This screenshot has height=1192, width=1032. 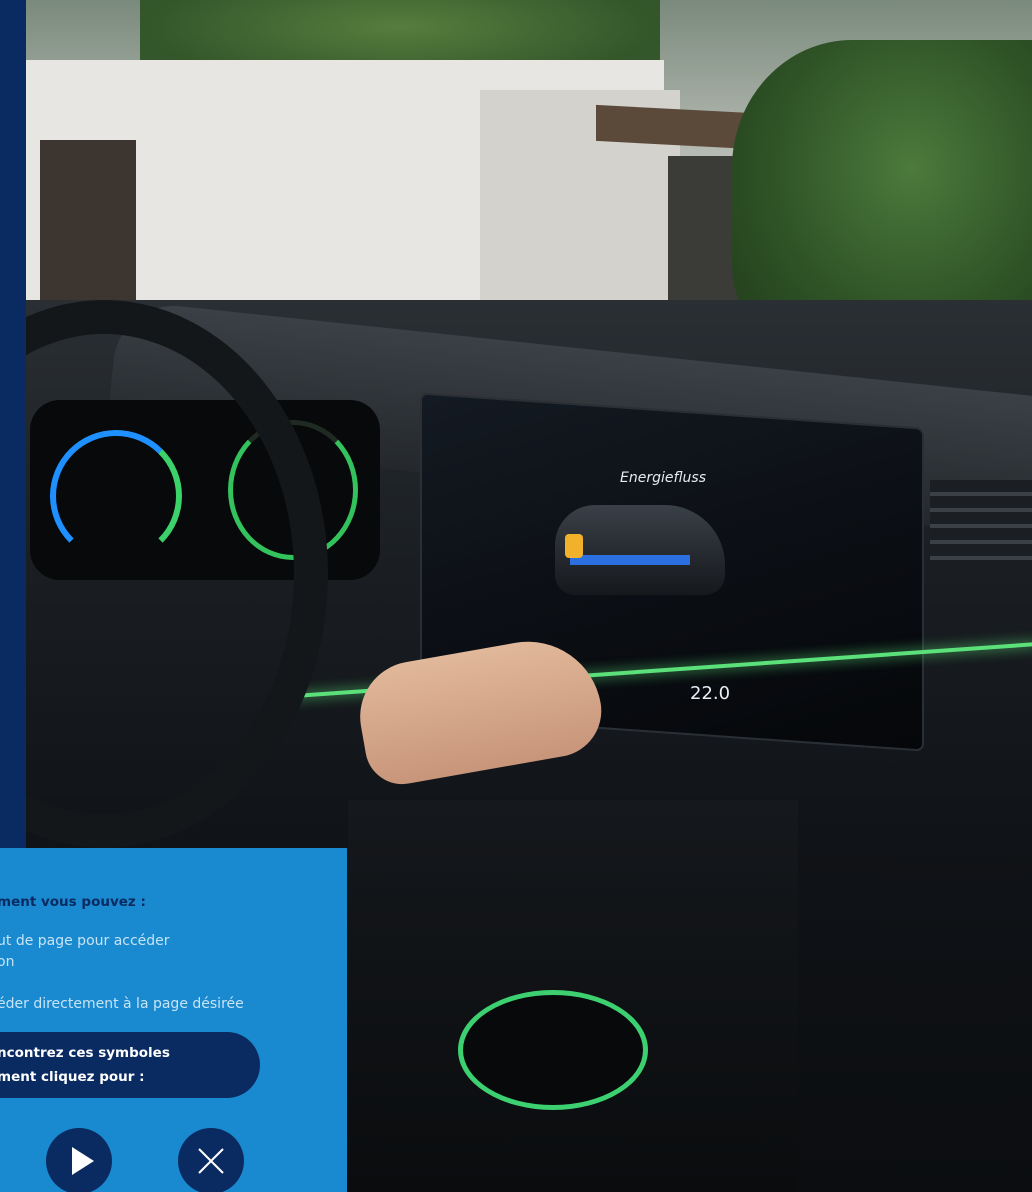 I want to click on screen-title: Energiefluss, so click(x=663, y=478).